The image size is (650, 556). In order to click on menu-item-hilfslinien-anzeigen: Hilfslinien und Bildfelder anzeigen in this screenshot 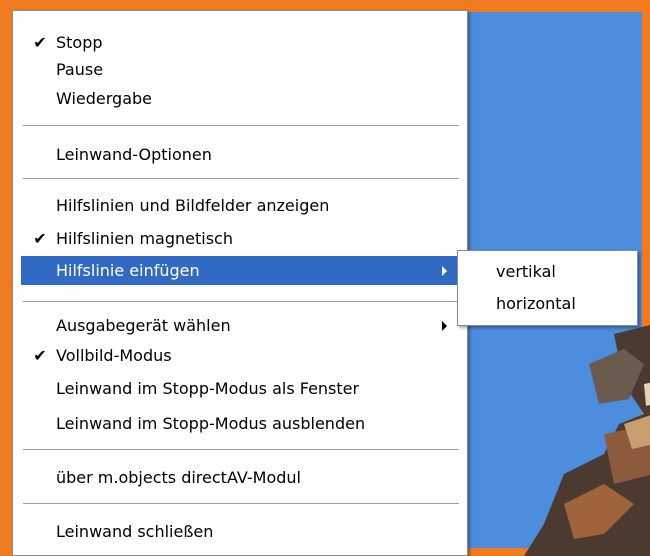, I will do `click(240, 205)`.